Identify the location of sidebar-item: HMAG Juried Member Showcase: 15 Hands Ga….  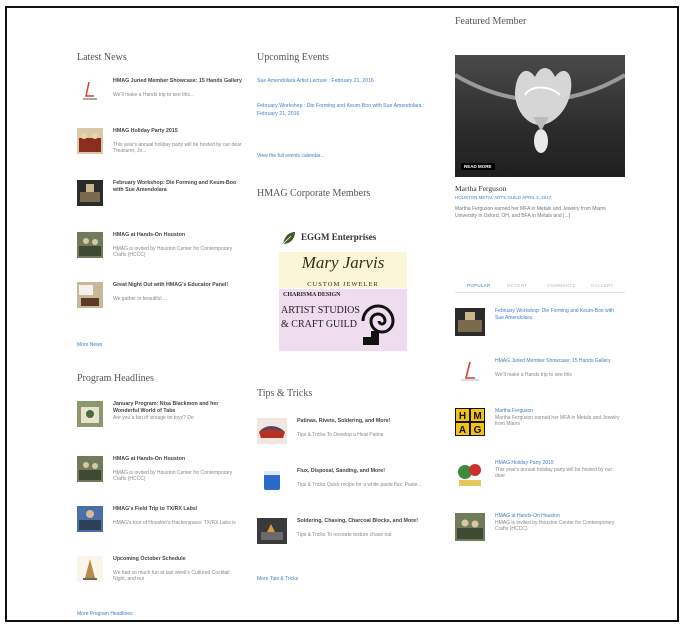
(540, 378).